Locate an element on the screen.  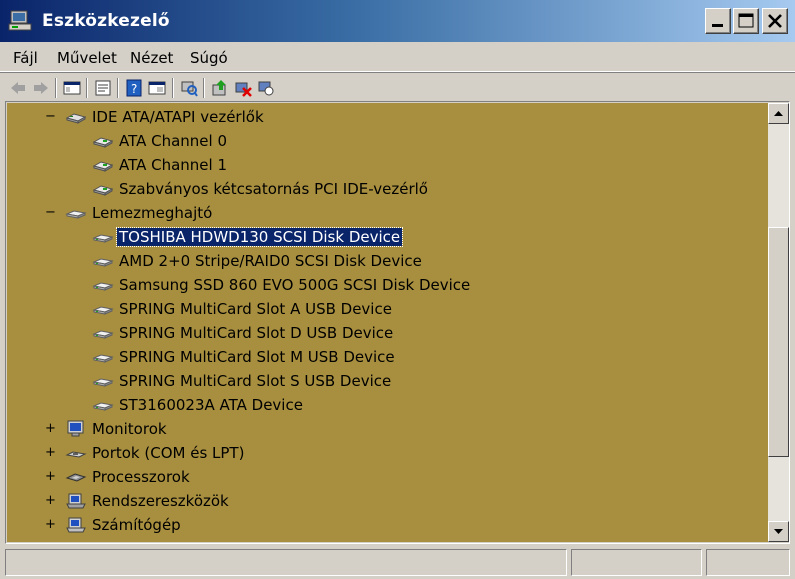
tree-category-row: + Monitorok is located at coordinates (387, 429).